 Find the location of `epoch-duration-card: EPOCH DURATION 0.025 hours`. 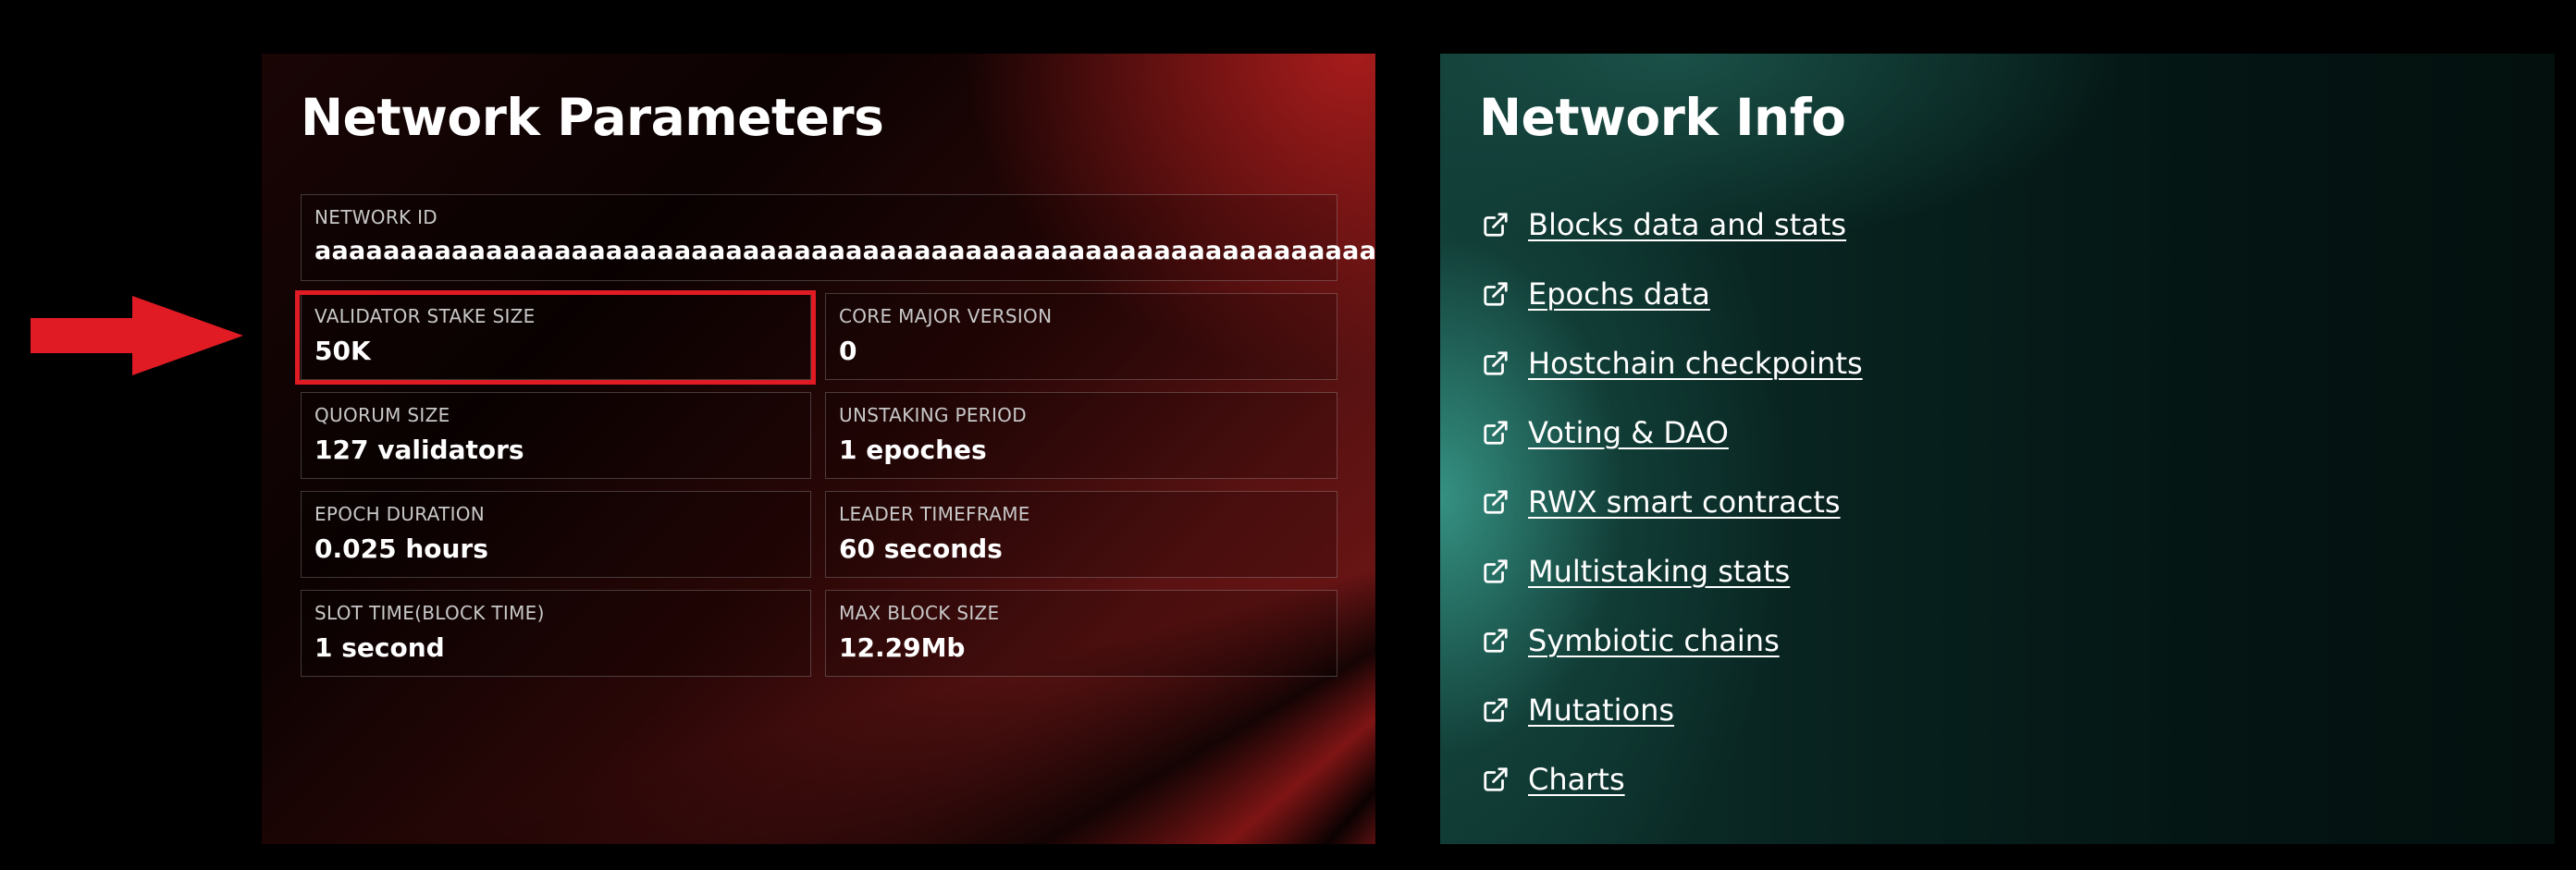

epoch-duration-card: EPOCH DURATION 0.025 hours is located at coordinates (556, 534).